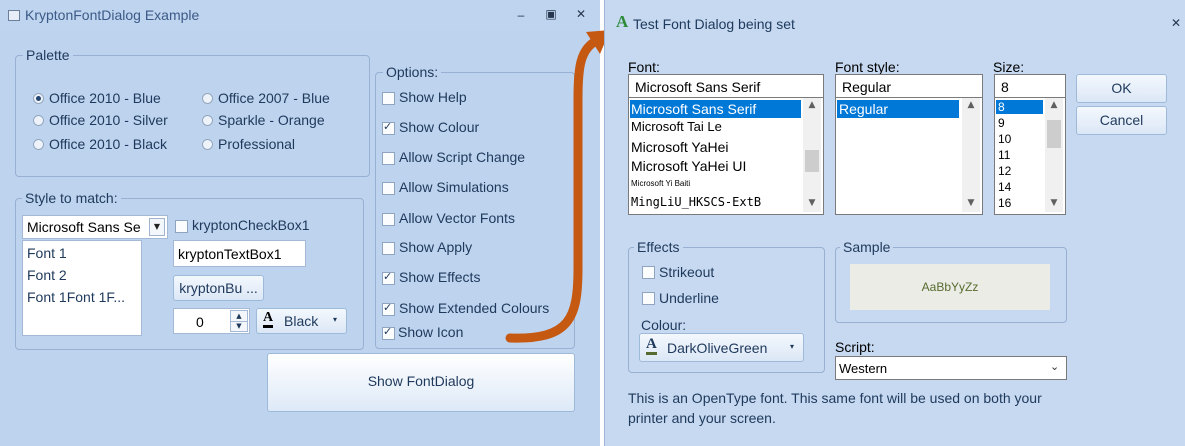  Describe the element at coordinates (38, 98) in the screenshot. I see `radio-office-2010-blue` at that location.